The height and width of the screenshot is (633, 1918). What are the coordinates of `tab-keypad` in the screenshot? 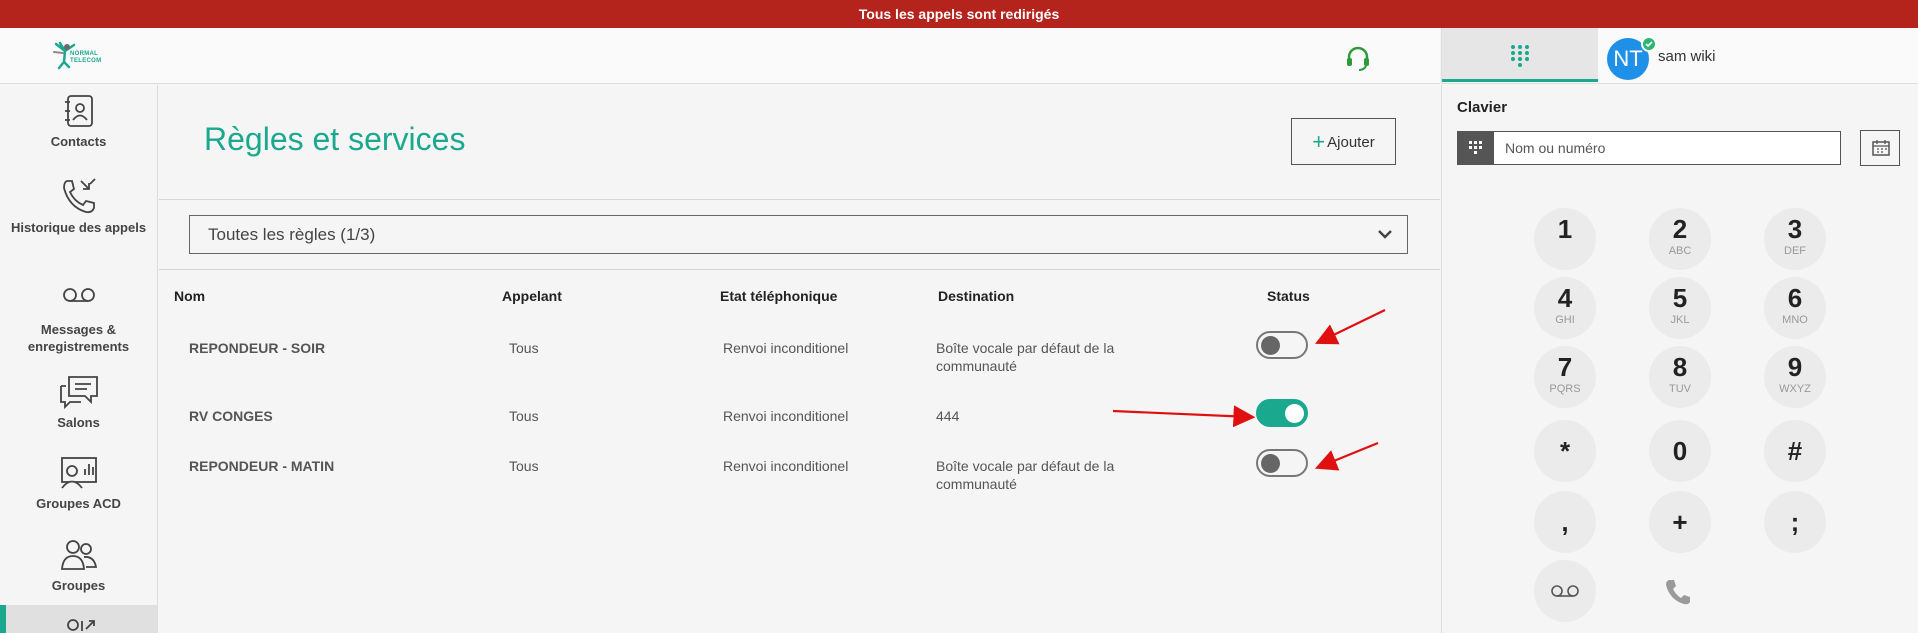 It's located at (1520, 55).